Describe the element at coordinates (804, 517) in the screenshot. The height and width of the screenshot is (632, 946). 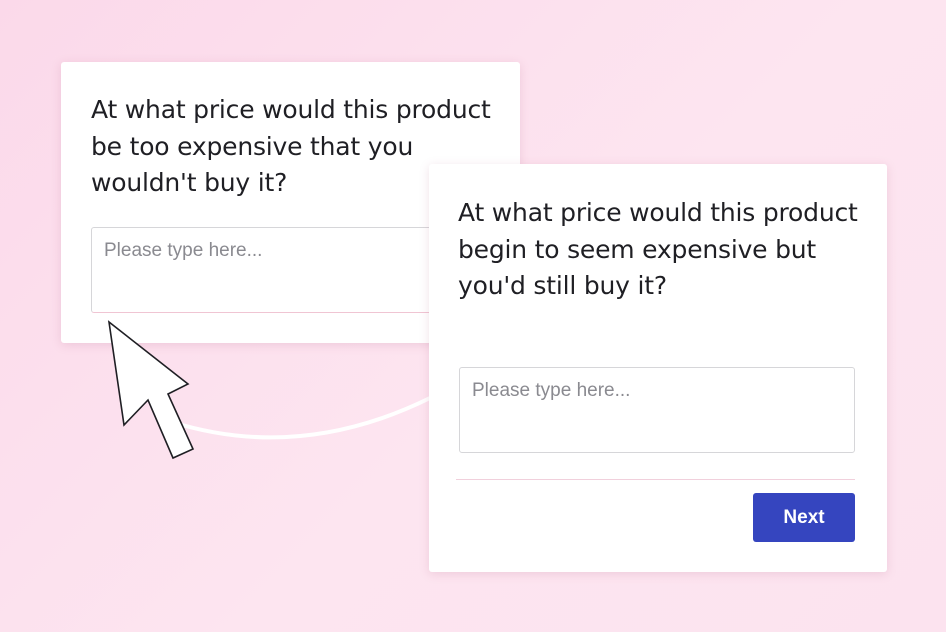
I see `next-button: Next` at that location.